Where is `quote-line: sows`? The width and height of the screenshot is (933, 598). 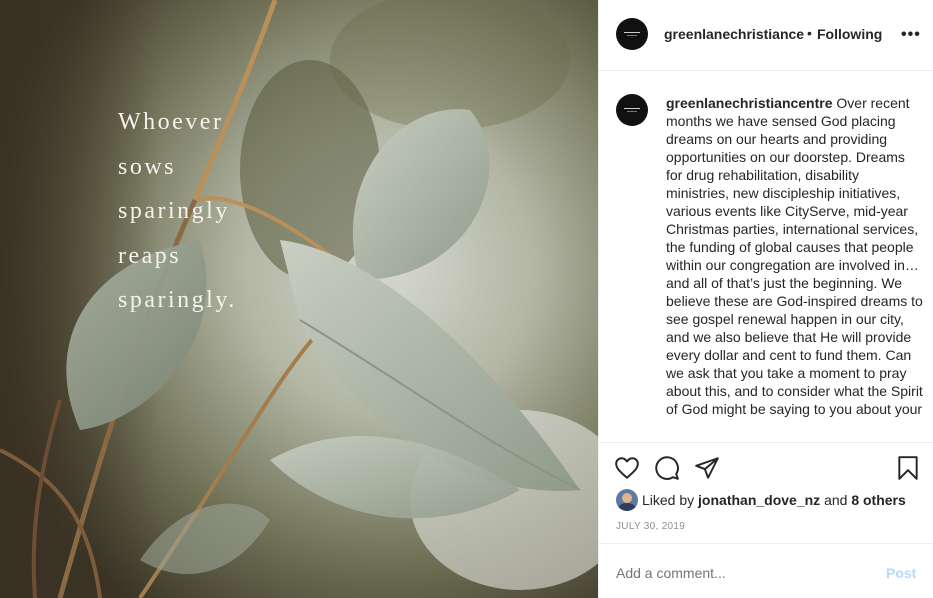 quote-line: sows is located at coordinates (147, 166).